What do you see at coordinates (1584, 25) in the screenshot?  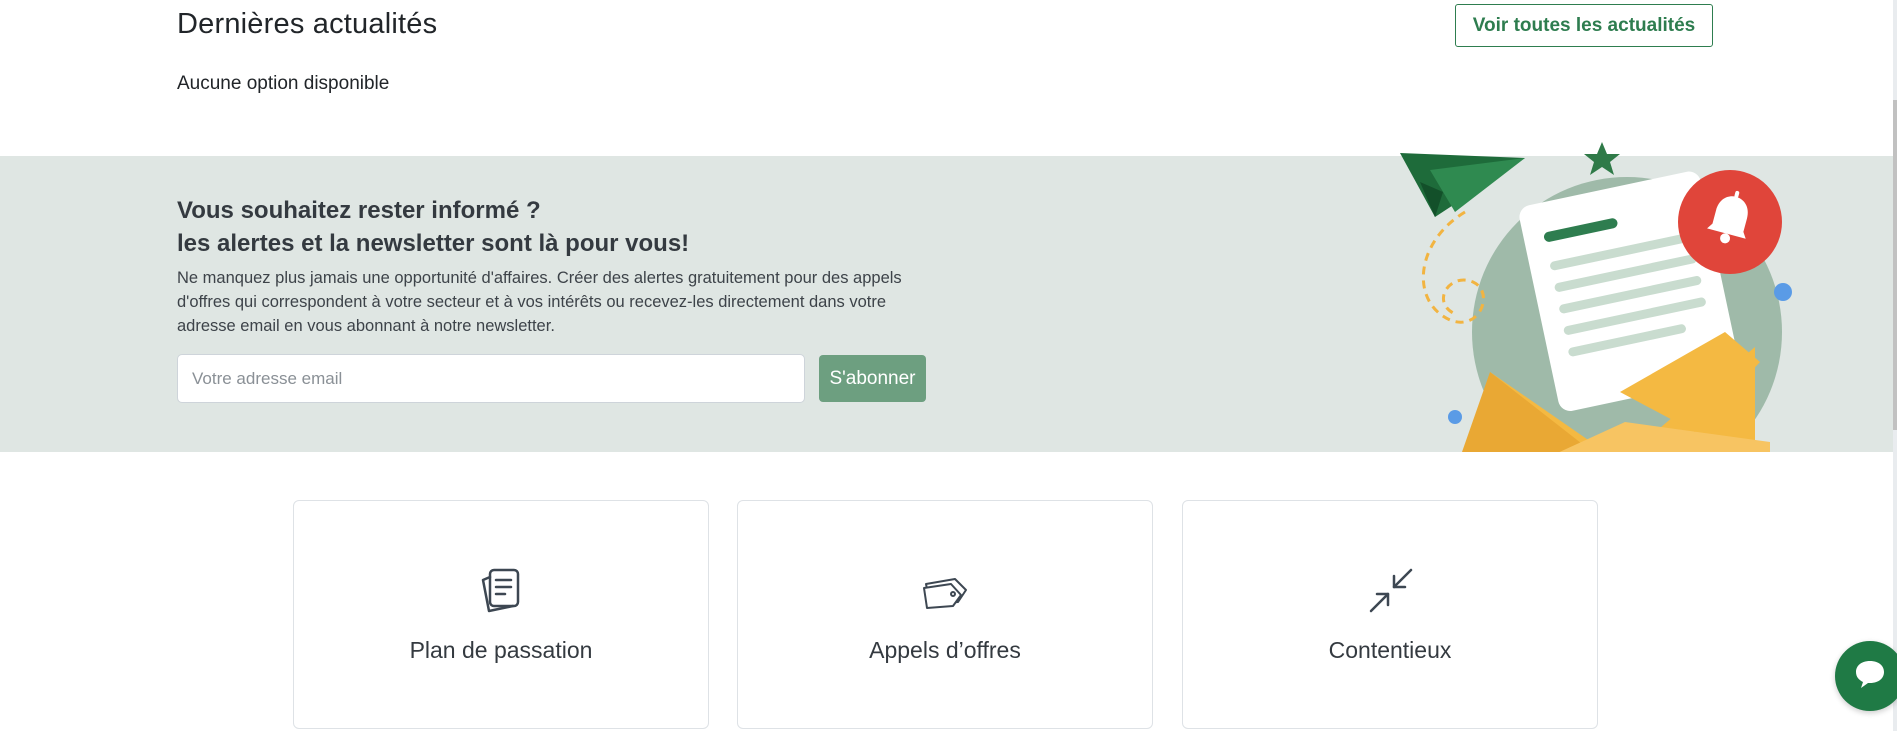 I see `view-all-news-button: Voir toutes les actualités` at bounding box center [1584, 25].